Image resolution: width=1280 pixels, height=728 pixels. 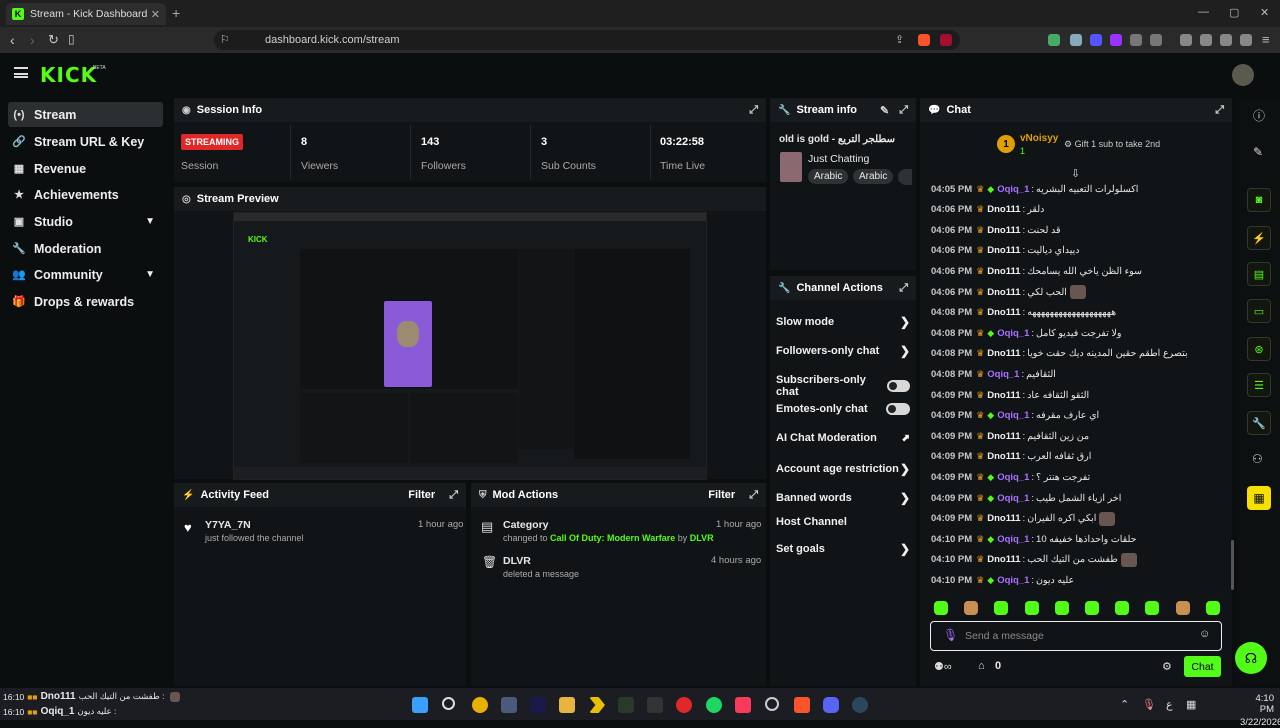 What do you see at coordinates (225, 39) in the screenshot?
I see `bookmark-icon: ⚐` at bounding box center [225, 39].